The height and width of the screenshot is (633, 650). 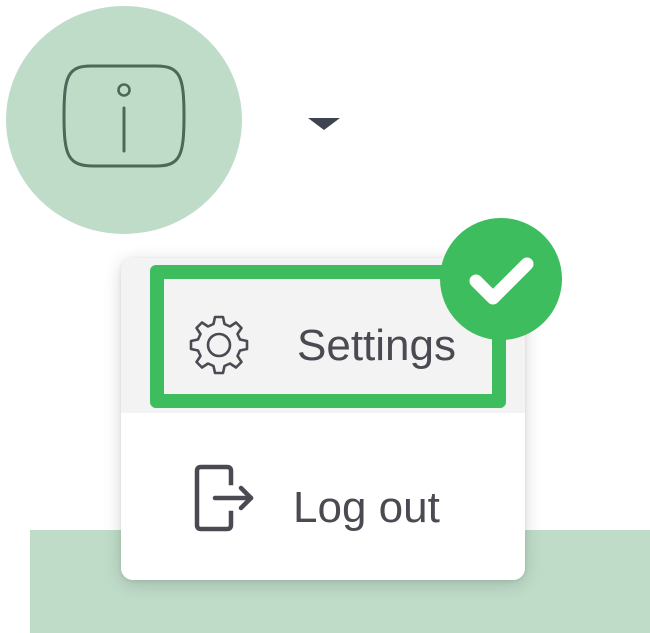 I want to click on logout-icon, so click(x=231, y=501).